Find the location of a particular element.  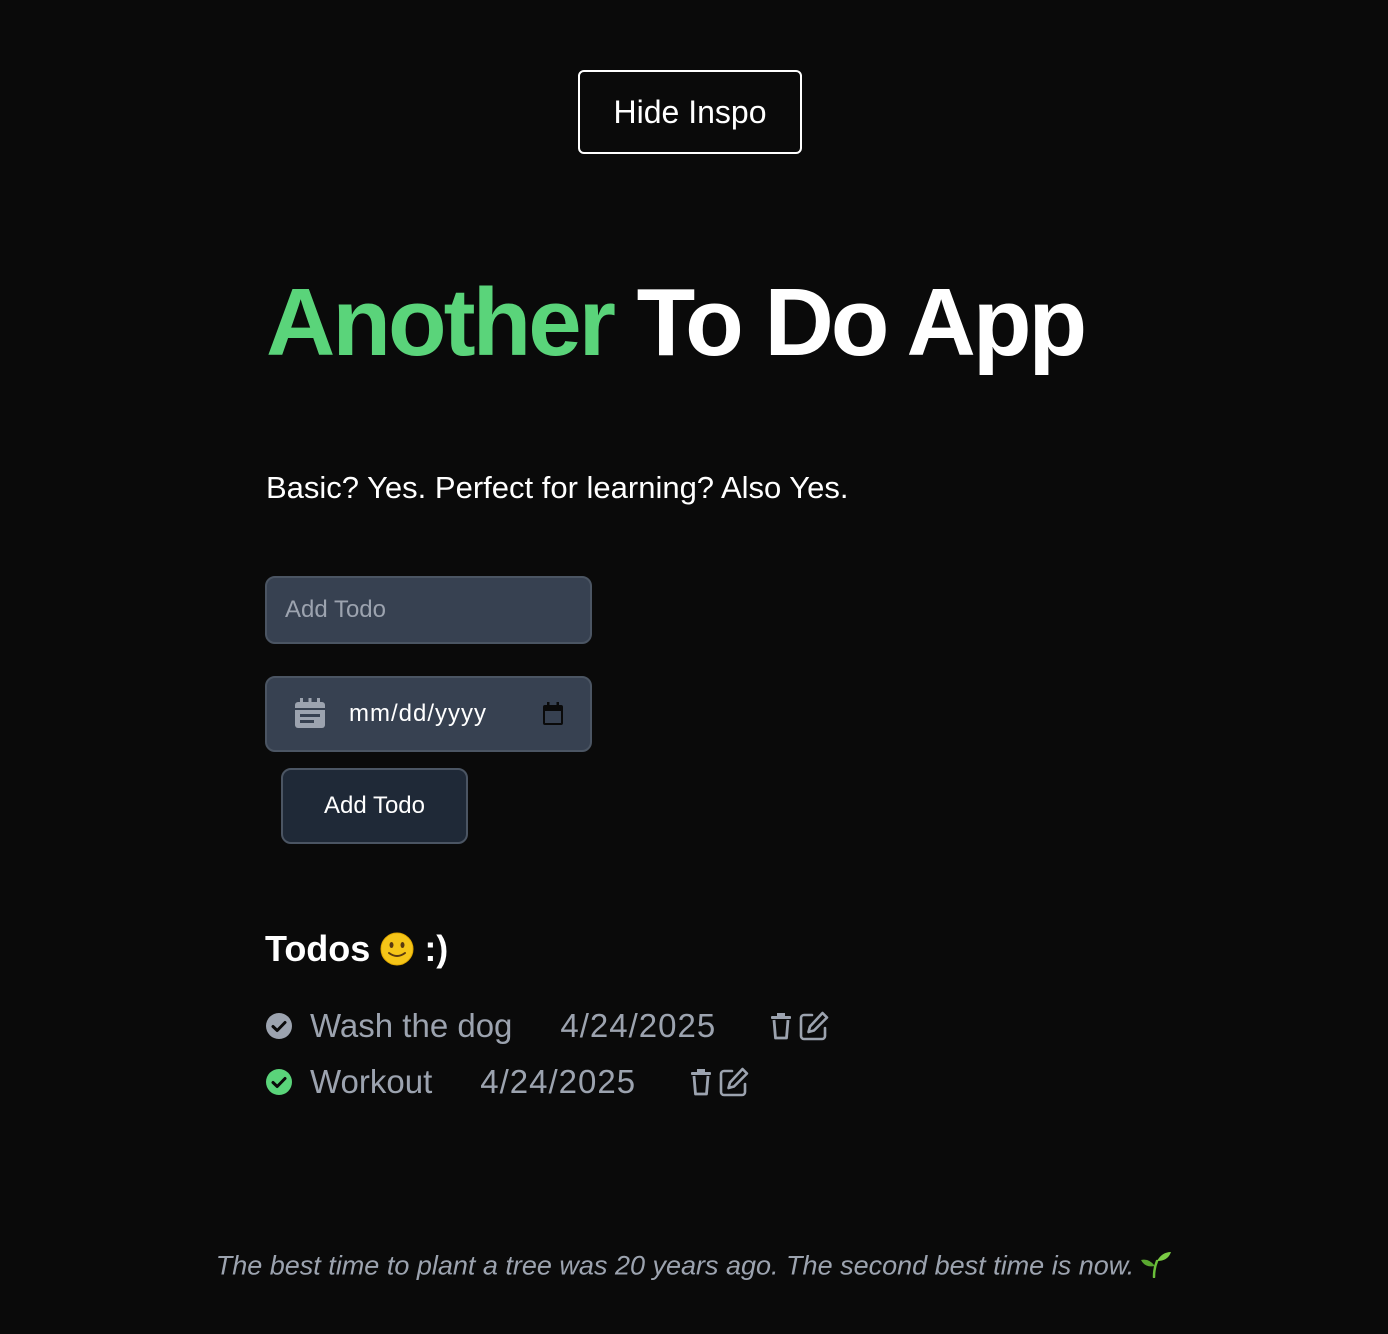

date-input: mm/dd/yyyy is located at coordinates (428, 714).